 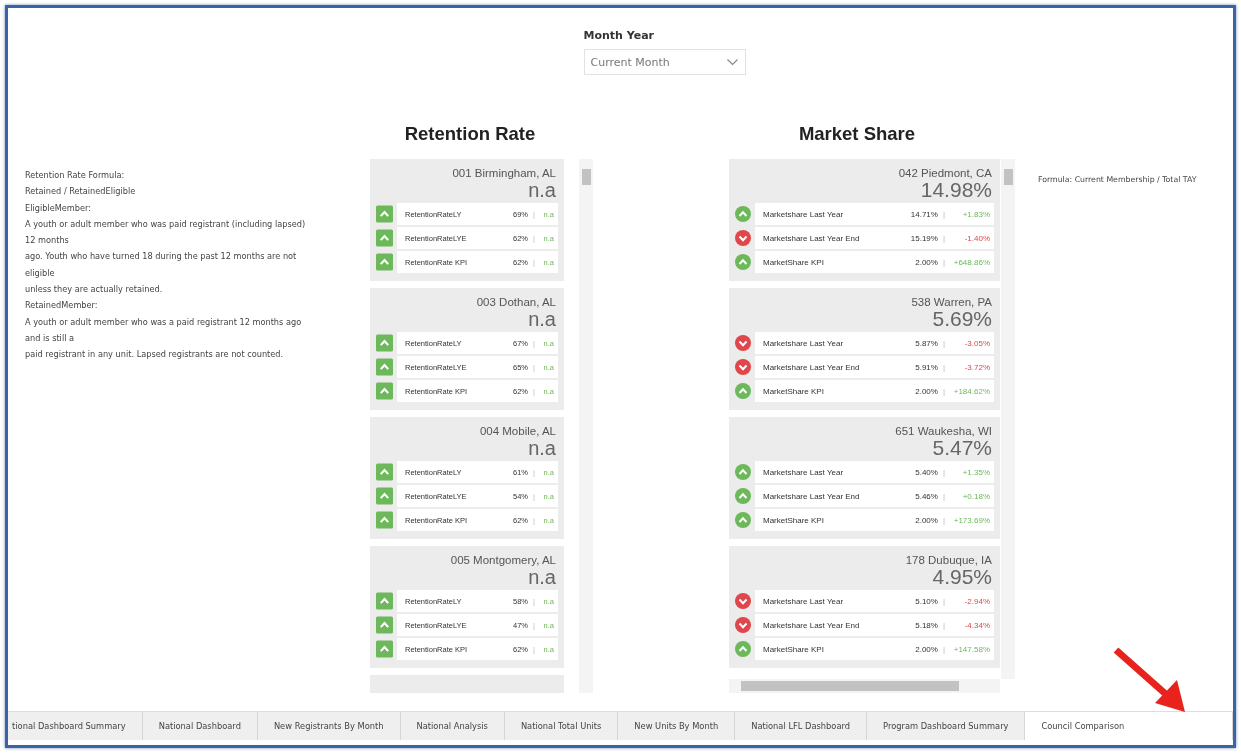 What do you see at coordinates (926, 601) in the screenshot?
I see `metric-value: 5.10%` at bounding box center [926, 601].